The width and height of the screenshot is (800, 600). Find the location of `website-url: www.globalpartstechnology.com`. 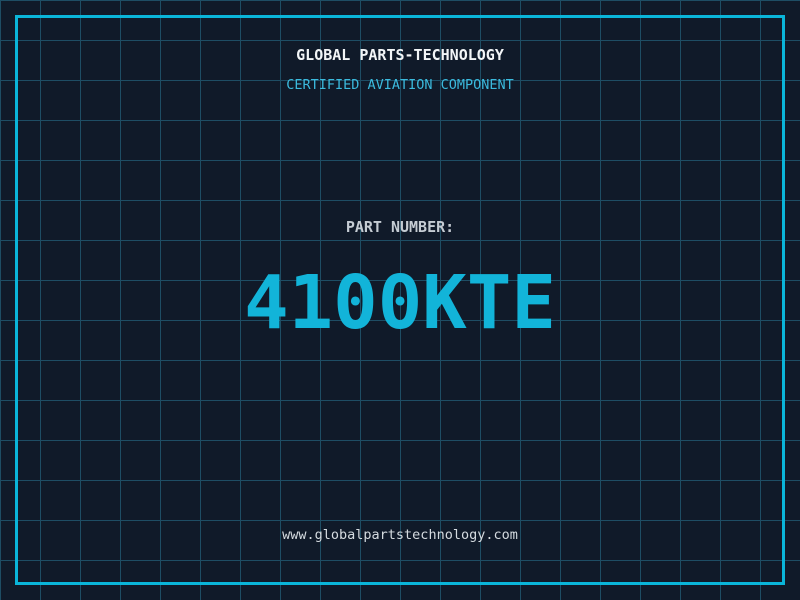

website-url: www.globalpartstechnology.com is located at coordinates (400, 535).